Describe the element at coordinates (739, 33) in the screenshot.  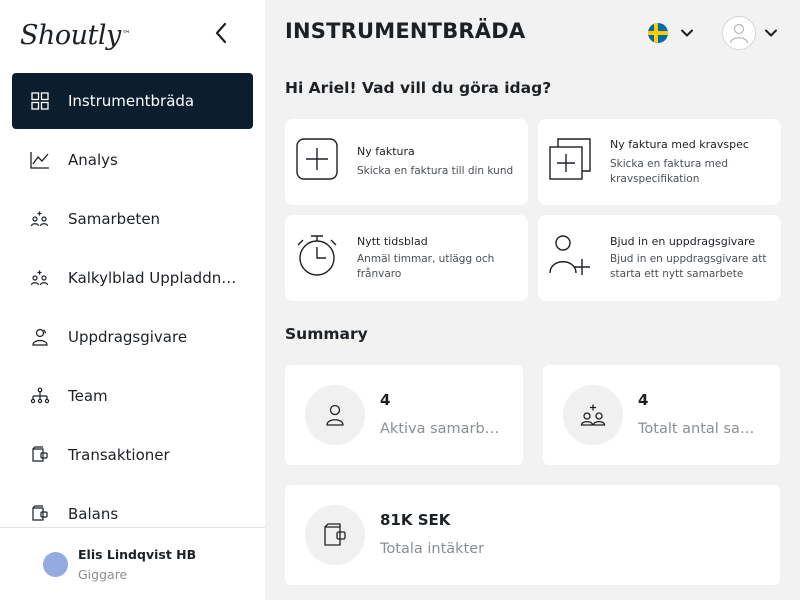
I see `user-avatar-icon` at that location.